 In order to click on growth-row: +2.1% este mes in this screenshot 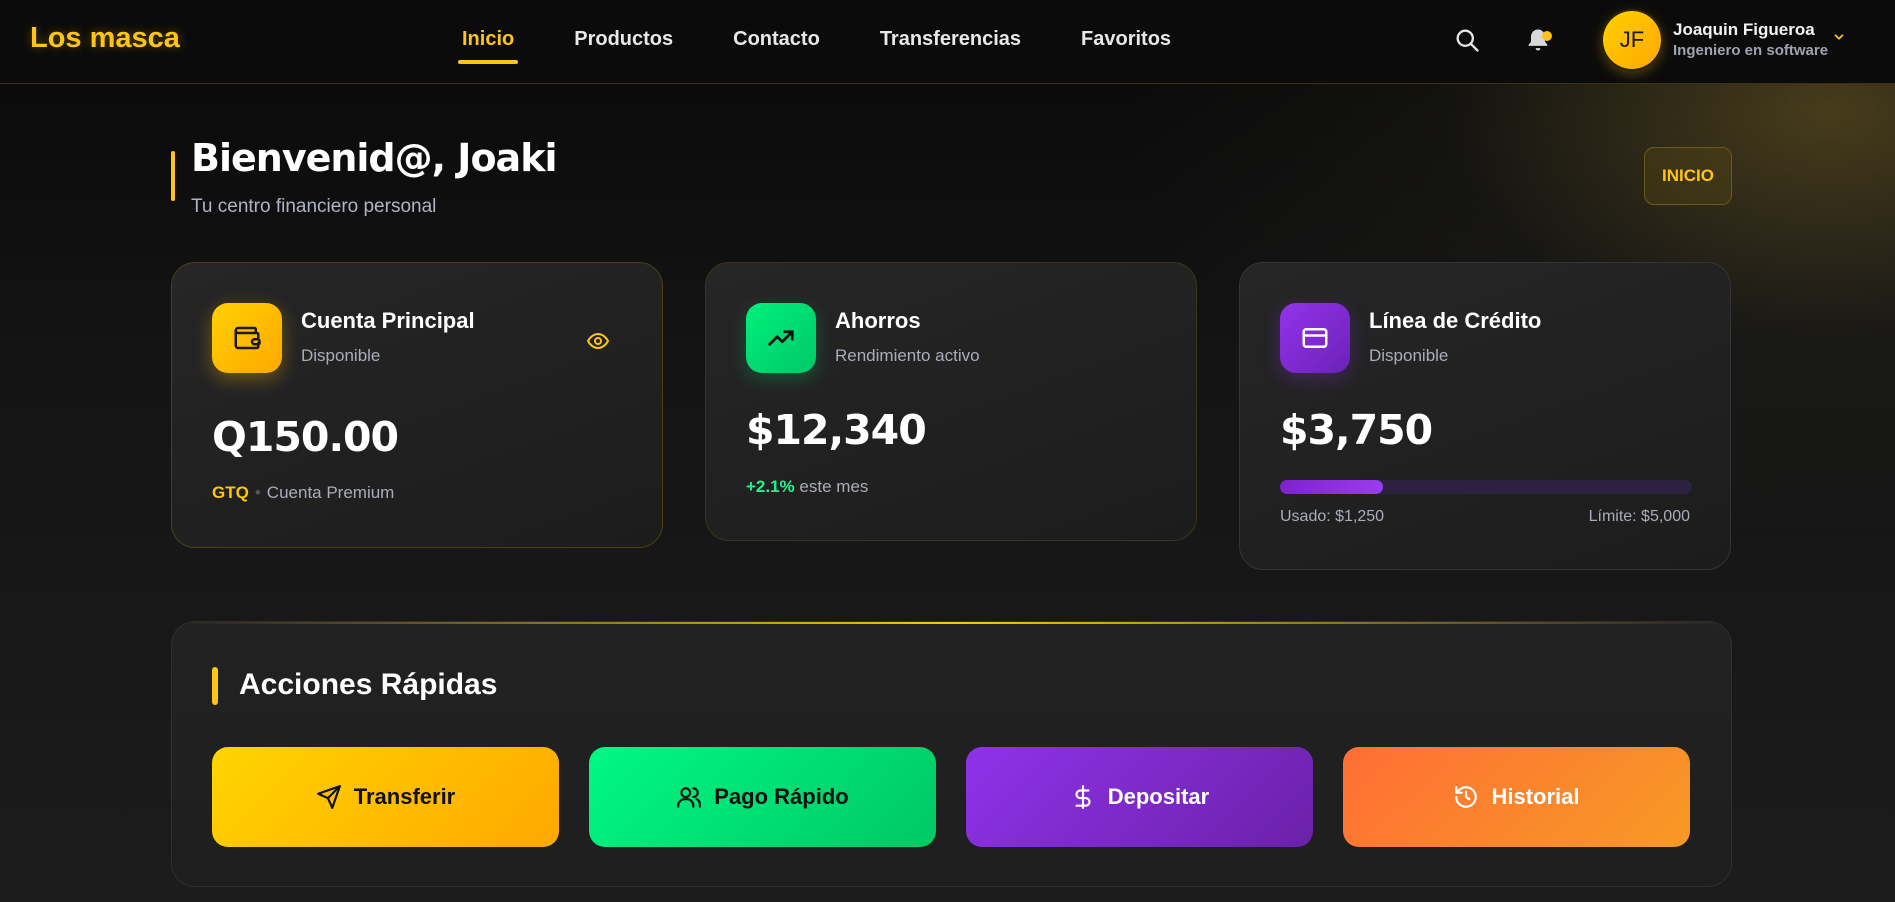, I will do `click(807, 487)`.